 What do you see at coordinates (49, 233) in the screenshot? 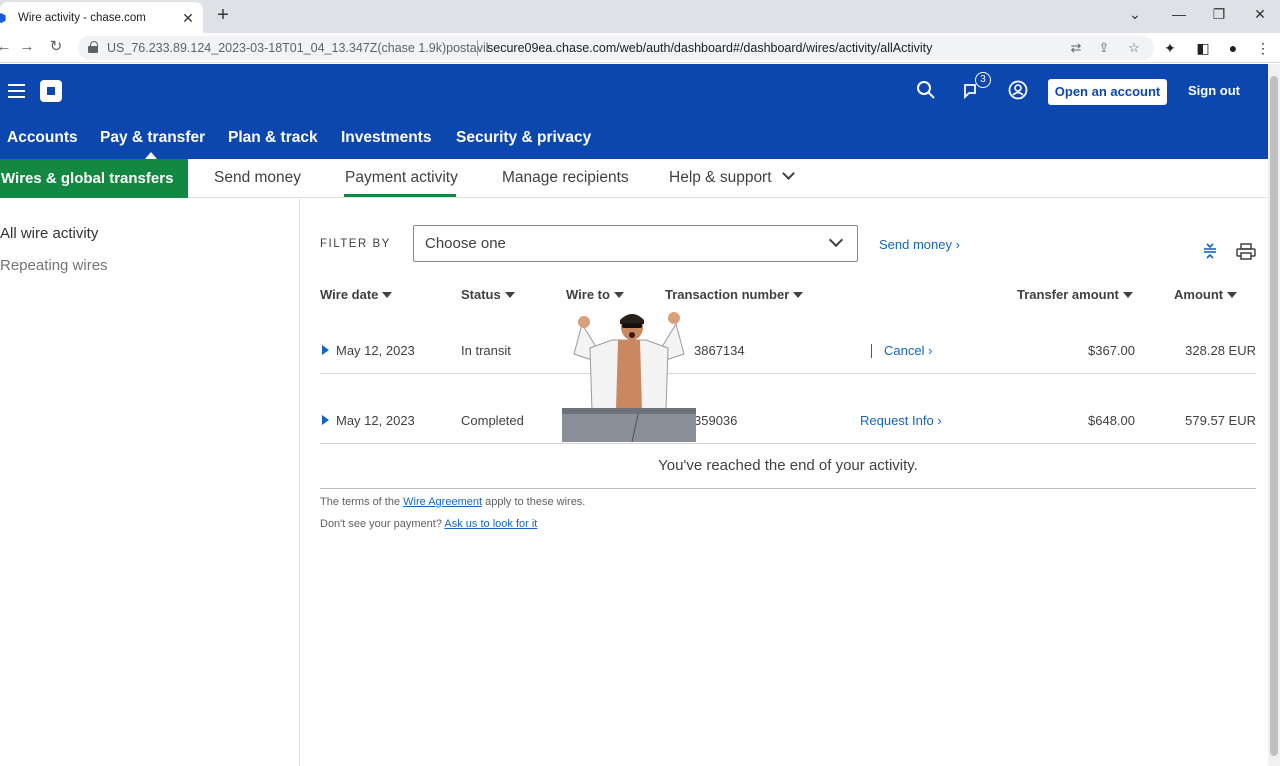
I see `sidebar-item-all-wire-activity: All wire activity` at bounding box center [49, 233].